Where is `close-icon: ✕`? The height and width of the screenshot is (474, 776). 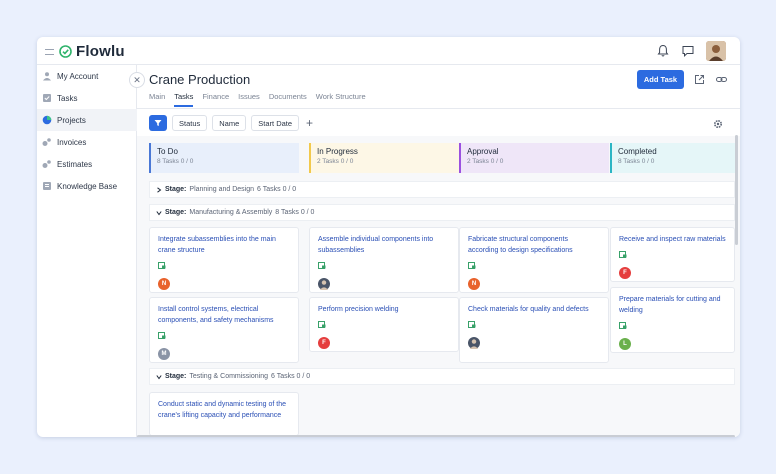 close-icon: ✕ is located at coordinates (137, 80).